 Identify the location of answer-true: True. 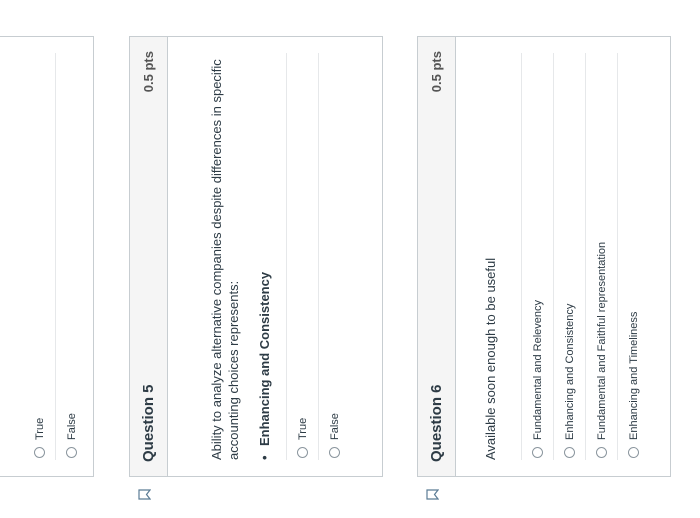
(302, 256).